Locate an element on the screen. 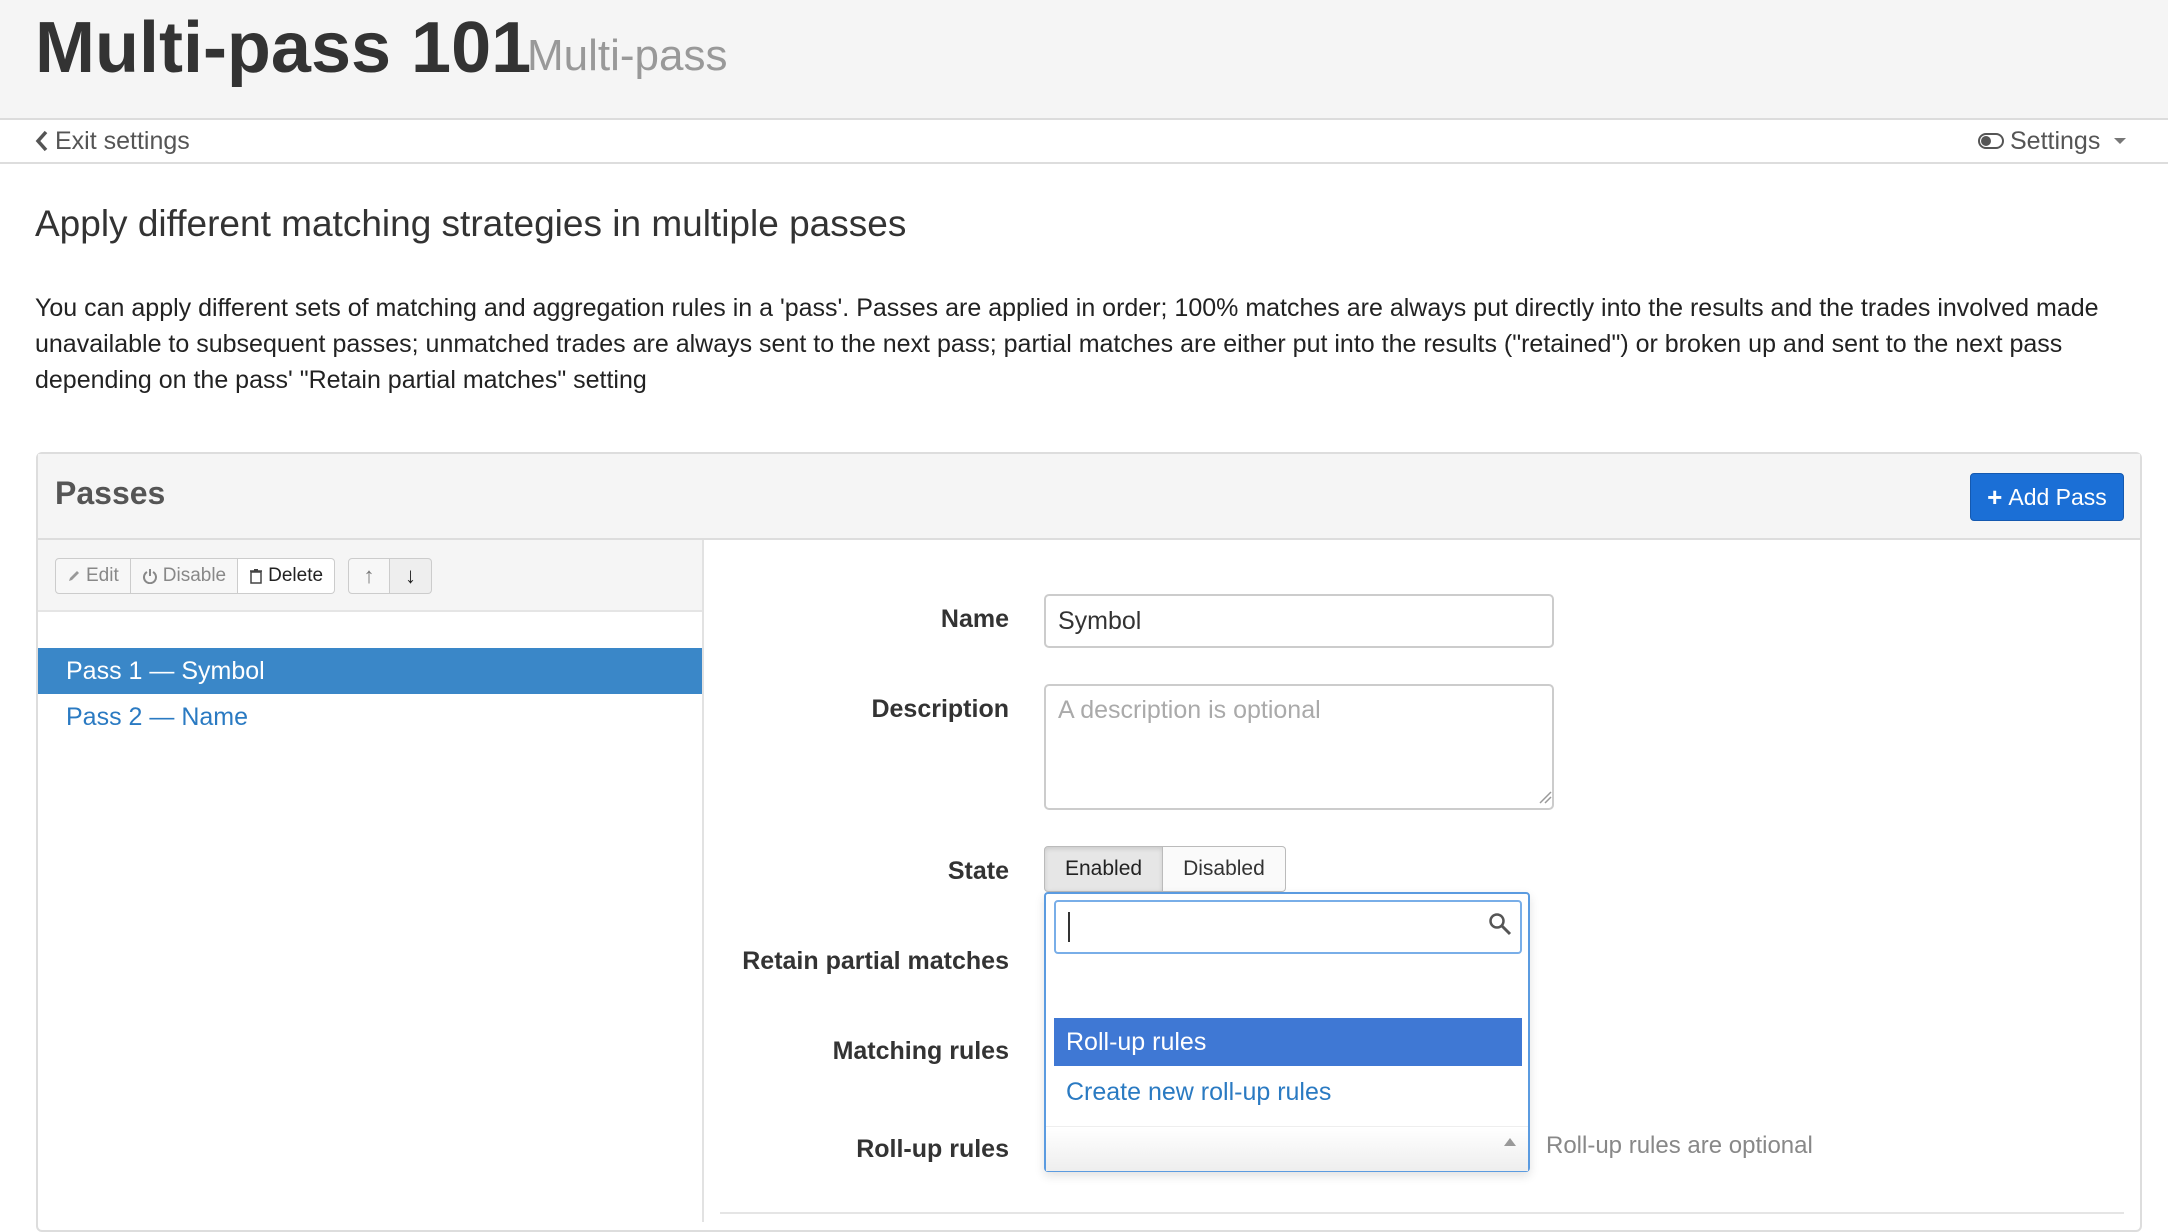  state-disabled-button: Disabled is located at coordinates (1224, 869).